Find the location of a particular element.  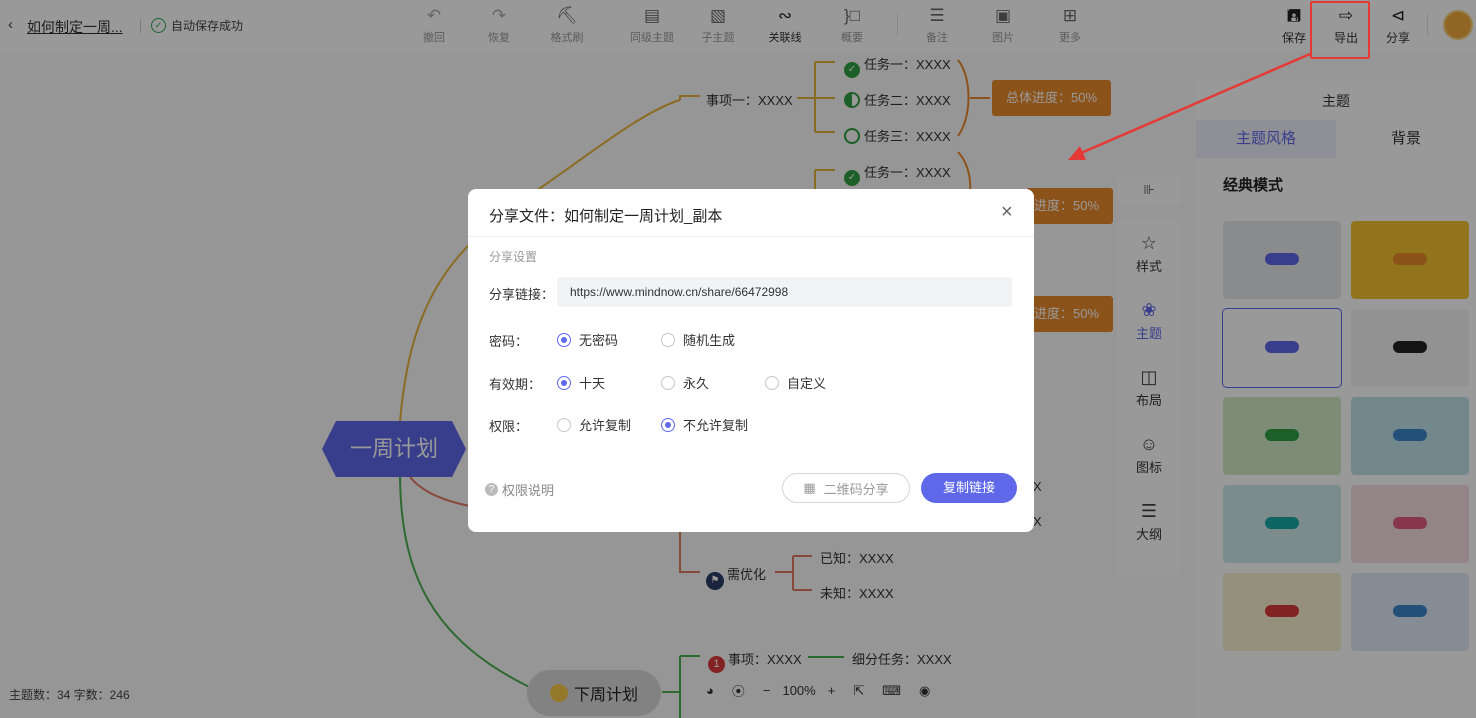

password-label: 密码： is located at coordinates (509, 341).